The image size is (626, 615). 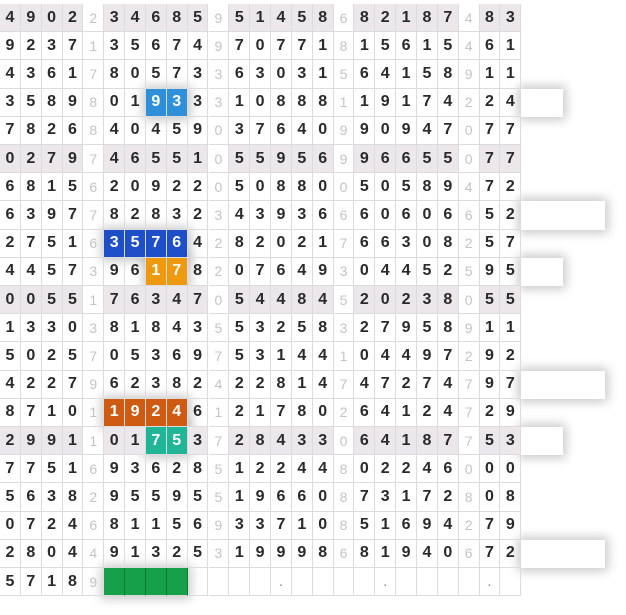 I want to click on separator-digit-cell: 3, so click(x=219, y=215).